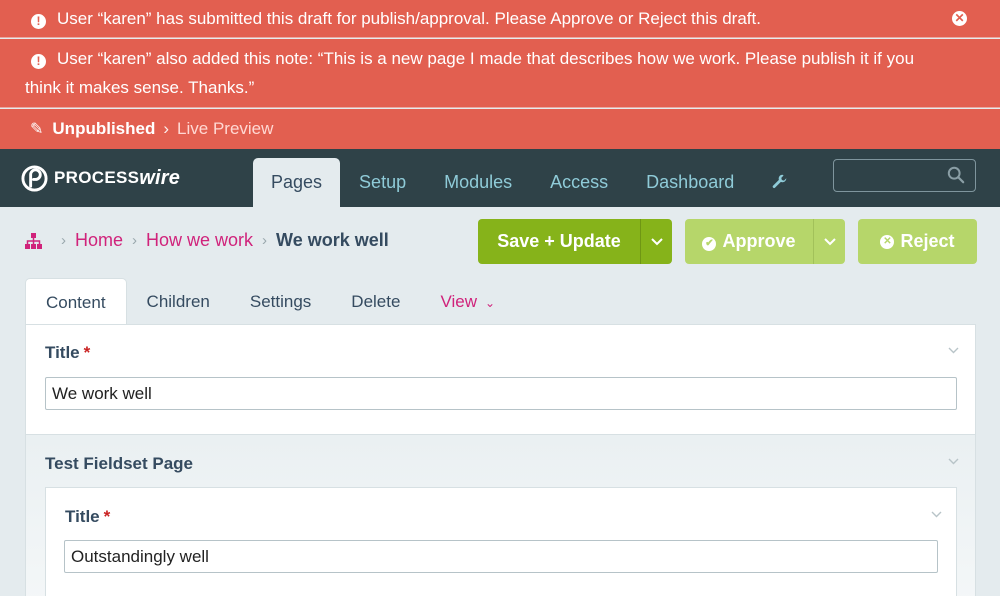  Describe the element at coordinates (959, 18) in the screenshot. I see `close-icon: ✕` at that location.